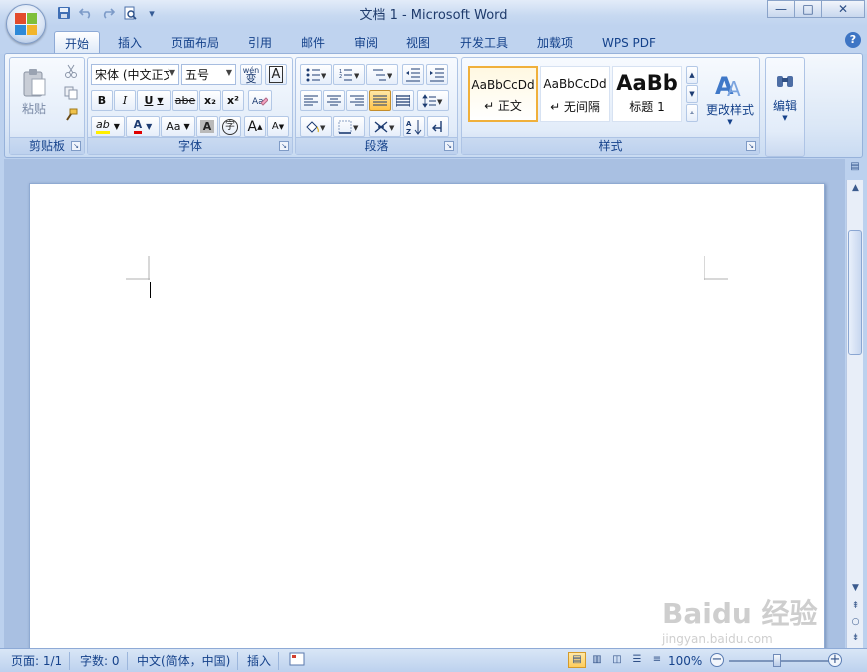 The height and width of the screenshot is (672, 867). I want to click on change-styles-button: AA 更改样式 ▼, so click(730, 97).